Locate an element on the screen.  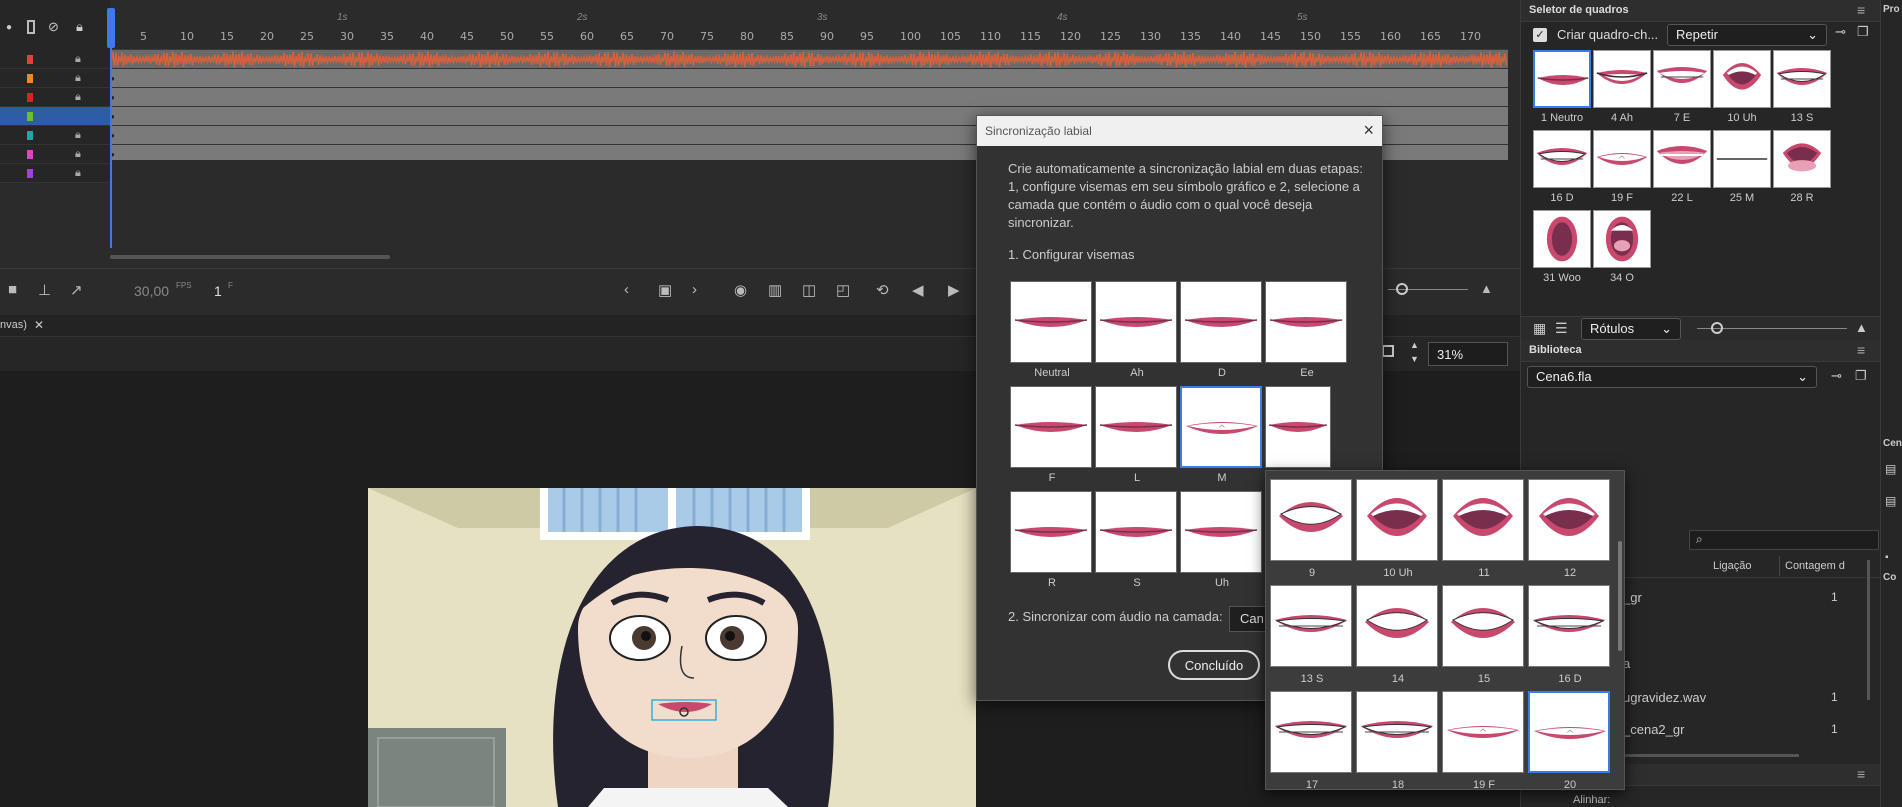
library-file-dropdown: Cena6.fla ⌄ is located at coordinates (1672, 377).